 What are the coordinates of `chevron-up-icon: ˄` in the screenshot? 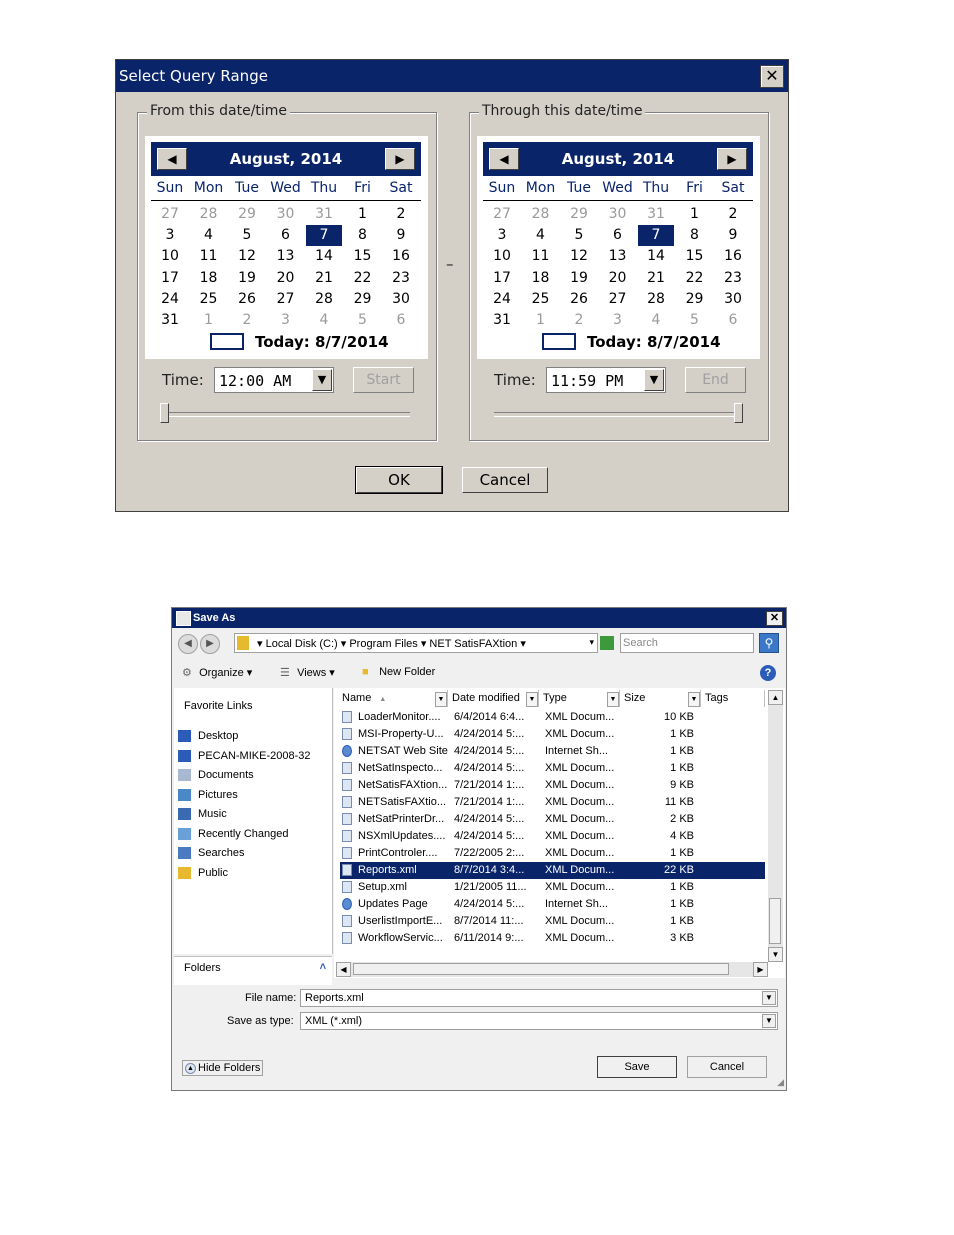 It's located at (323, 967).